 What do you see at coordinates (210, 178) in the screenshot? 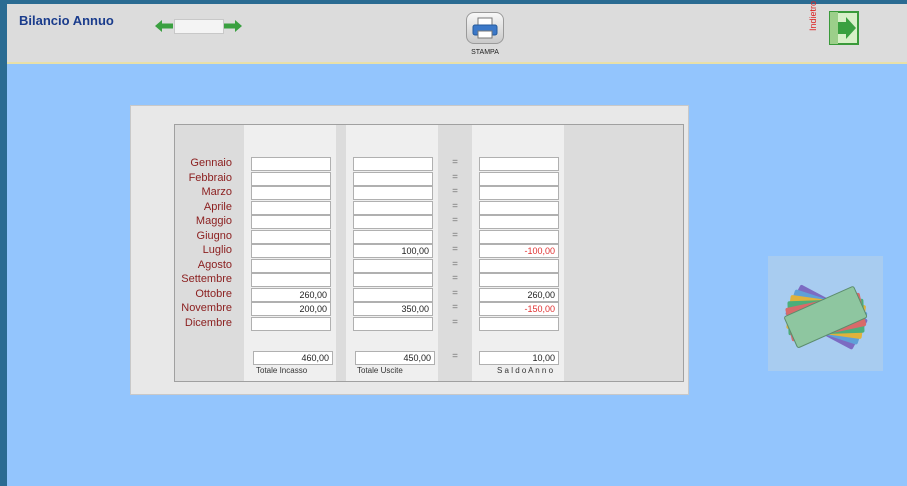
I see `month-label: Febbraio` at bounding box center [210, 178].